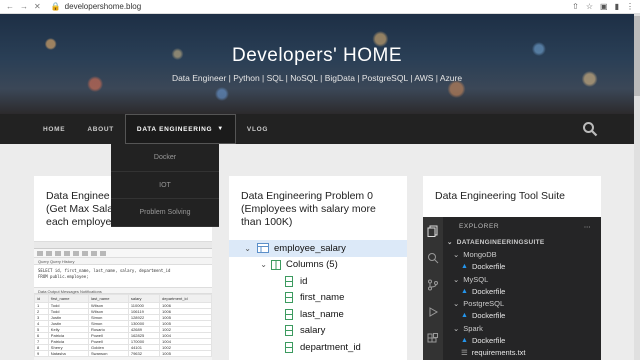  Describe the element at coordinates (630, 6) in the screenshot. I see `menu-icon: ⋮` at that location.